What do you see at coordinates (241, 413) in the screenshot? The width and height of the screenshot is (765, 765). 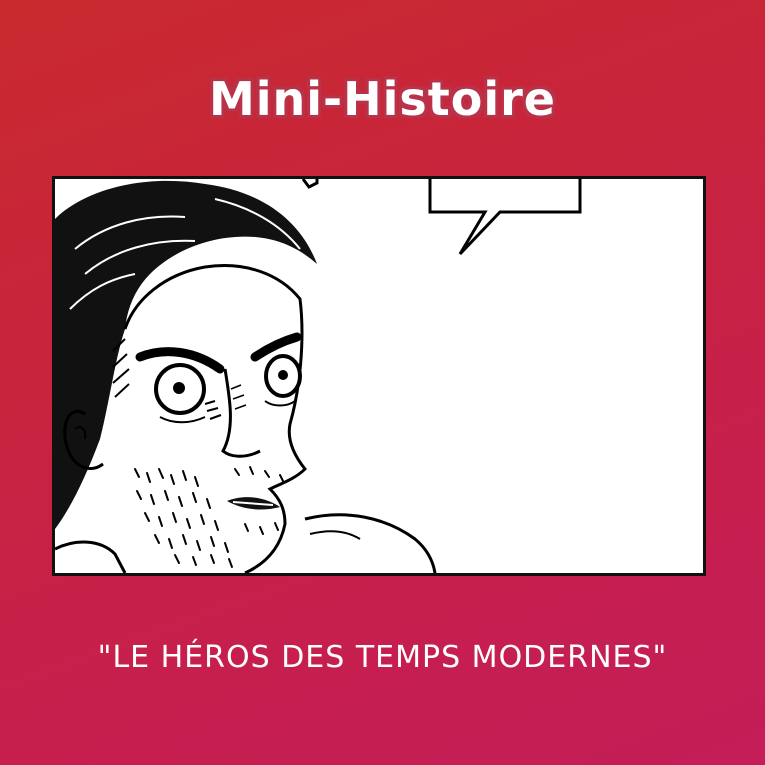 I see `nose` at bounding box center [241, 413].